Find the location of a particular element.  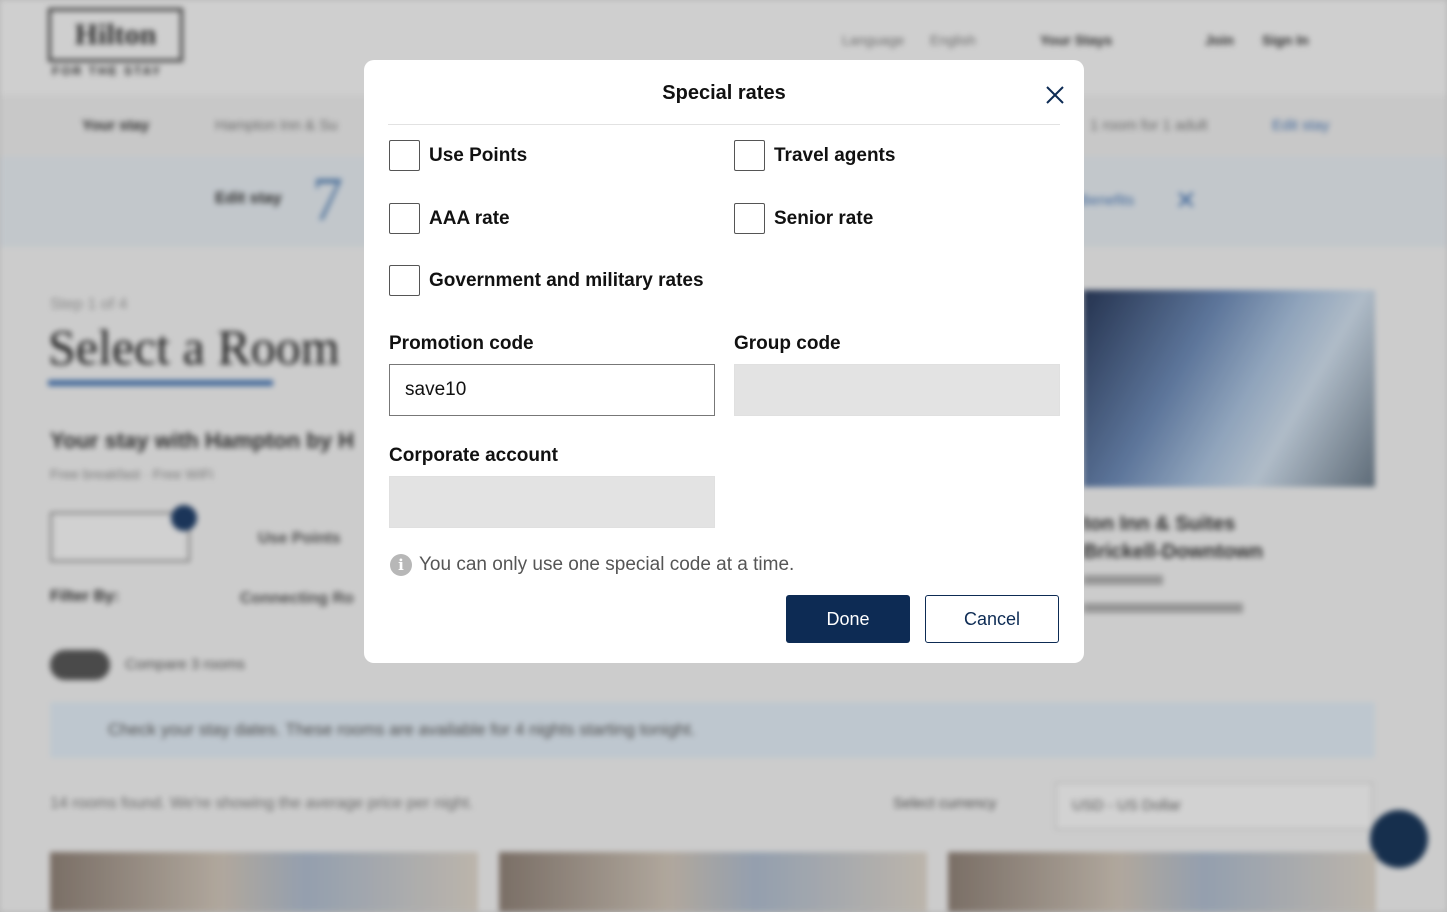

aaa-rate-checkbox: AAA rate is located at coordinates (449, 218).